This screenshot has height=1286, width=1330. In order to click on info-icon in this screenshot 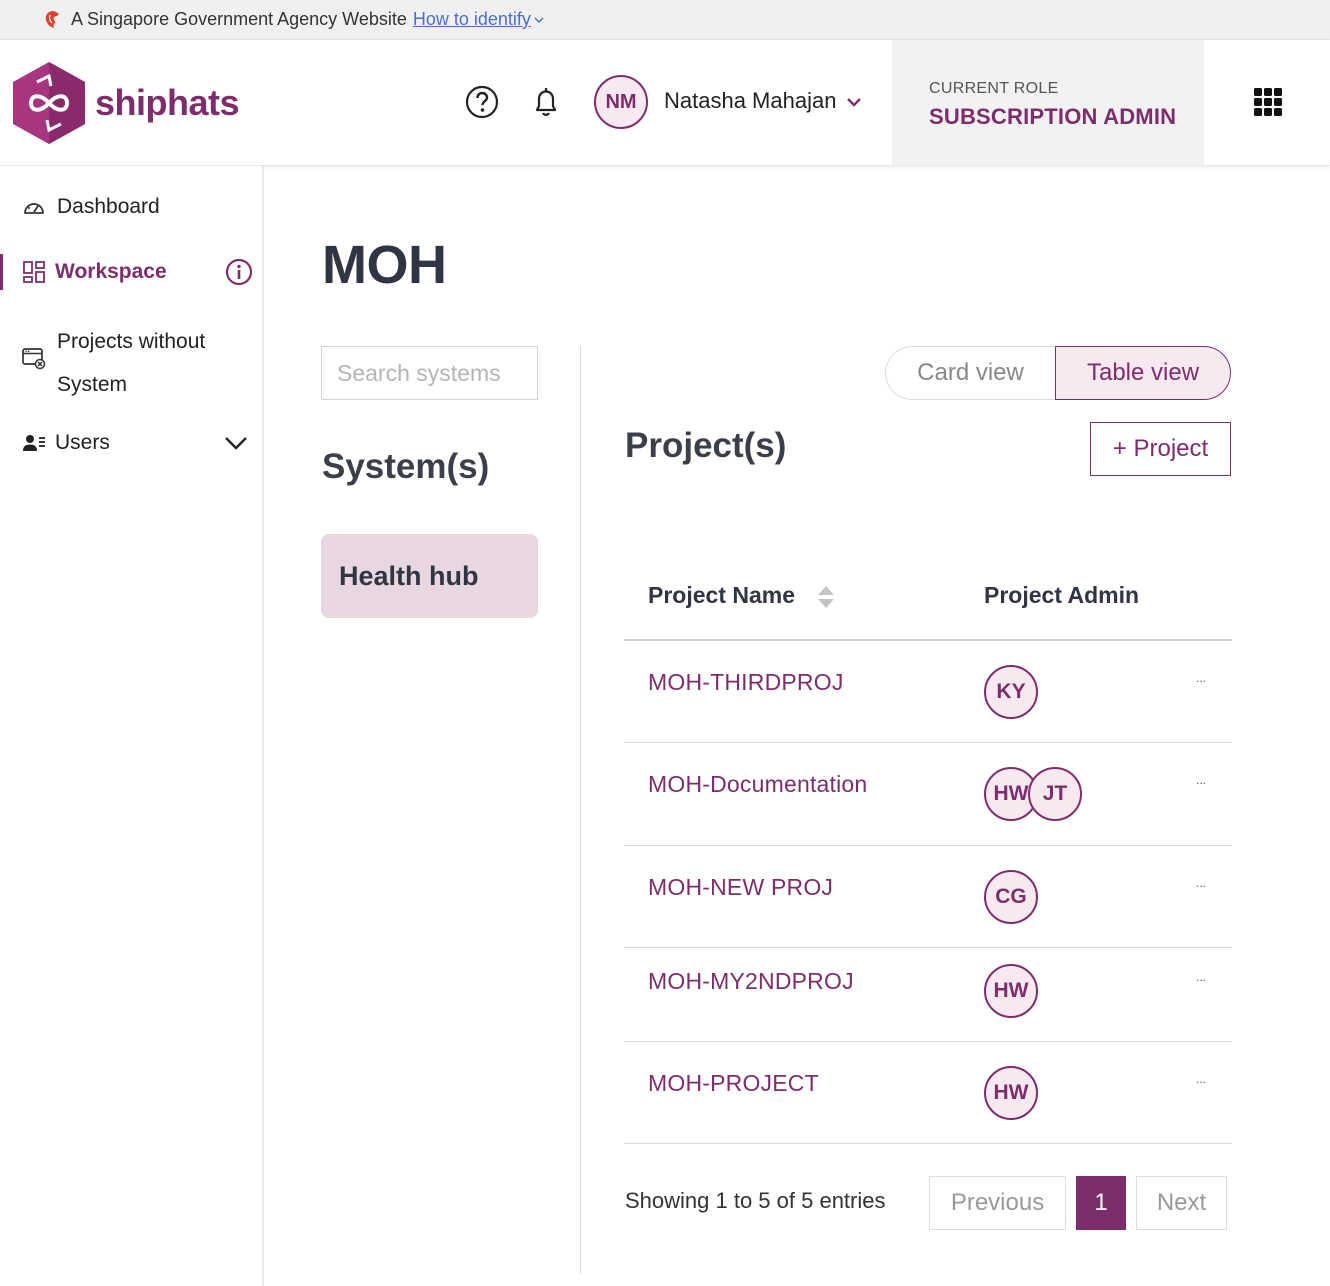, I will do `click(239, 272)`.